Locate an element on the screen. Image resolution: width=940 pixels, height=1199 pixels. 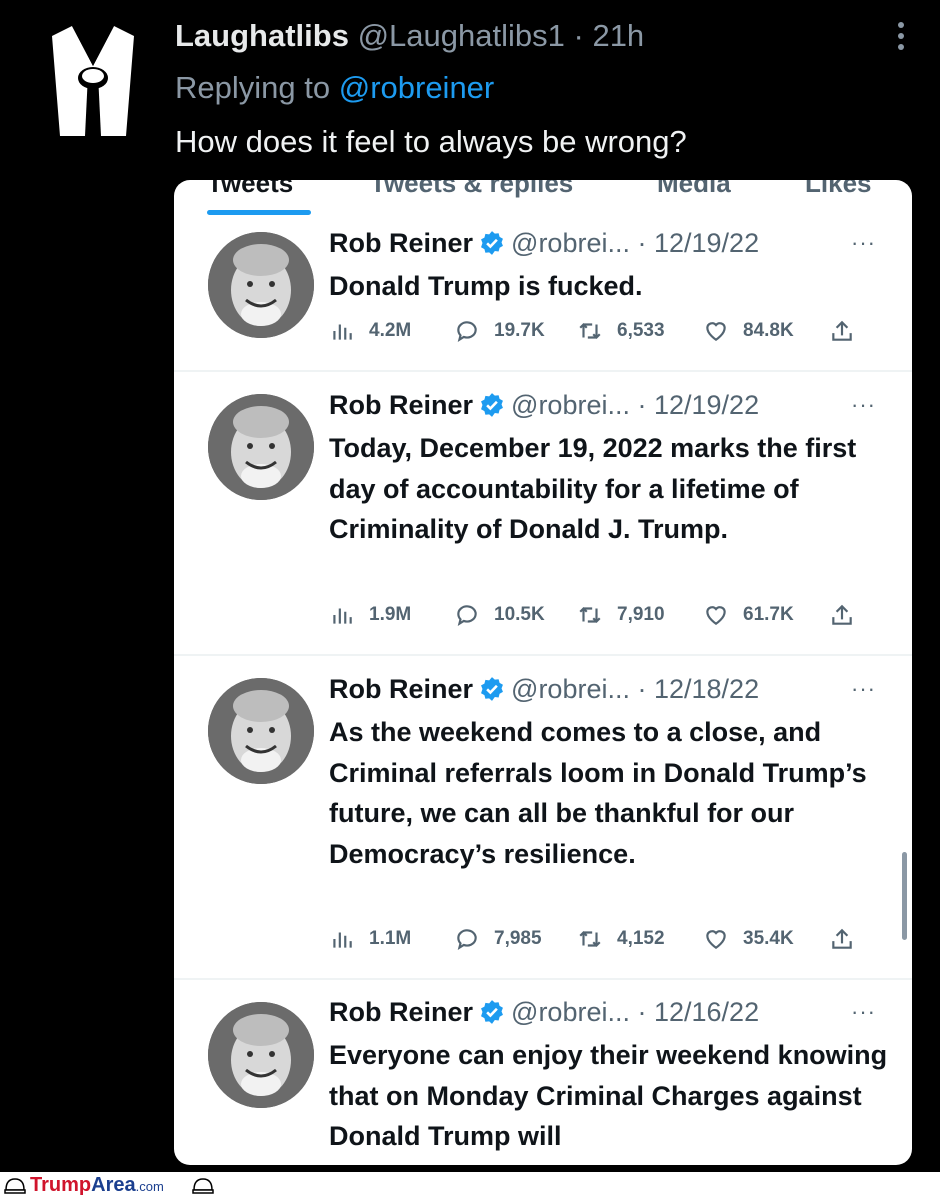
reply-button: 7,985 is located at coordinates (498, 939).